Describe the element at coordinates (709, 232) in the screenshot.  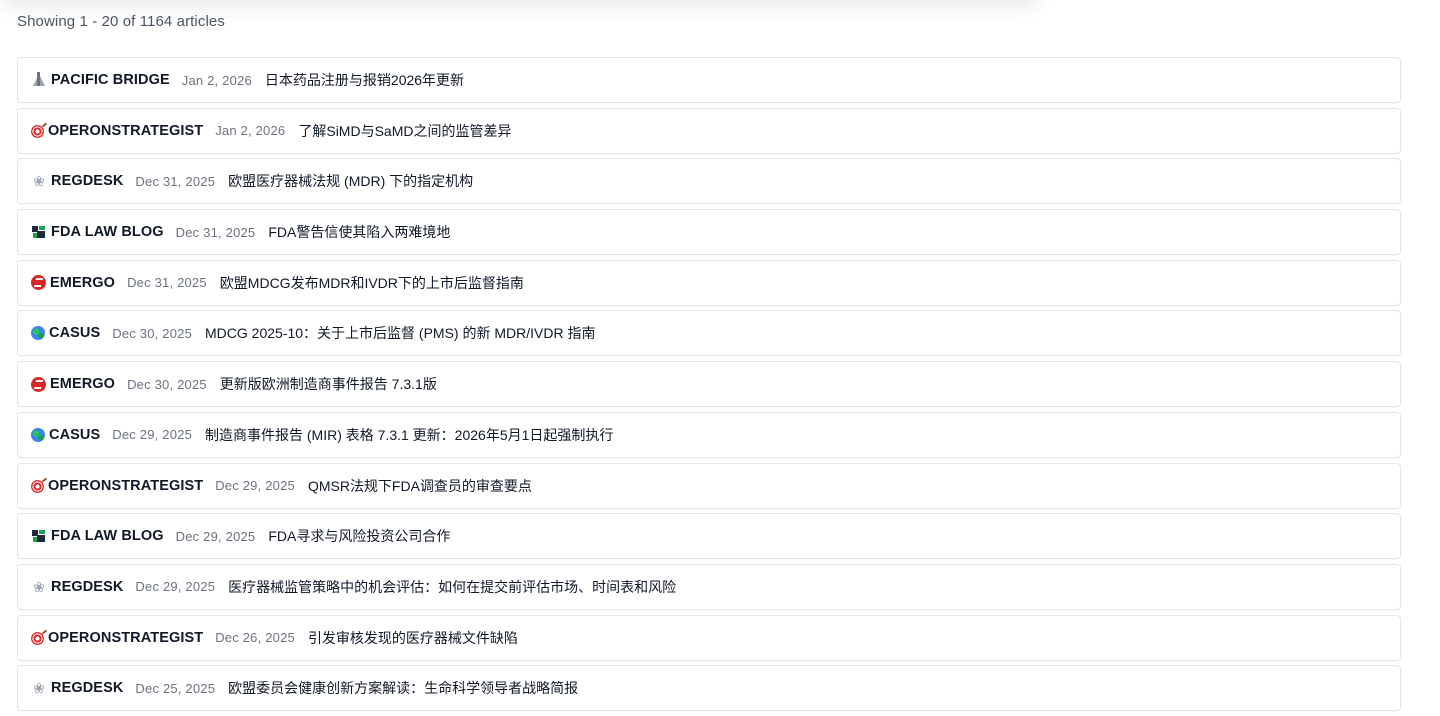
I see `article-row: FDA LAW BLOG Dec 31, 2025 FDA警告信使其陷入两难境地` at that location.